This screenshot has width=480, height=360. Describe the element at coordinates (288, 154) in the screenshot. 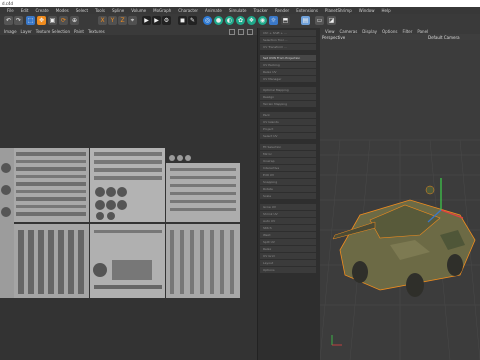

I see `list-item: Mirror` at that location.